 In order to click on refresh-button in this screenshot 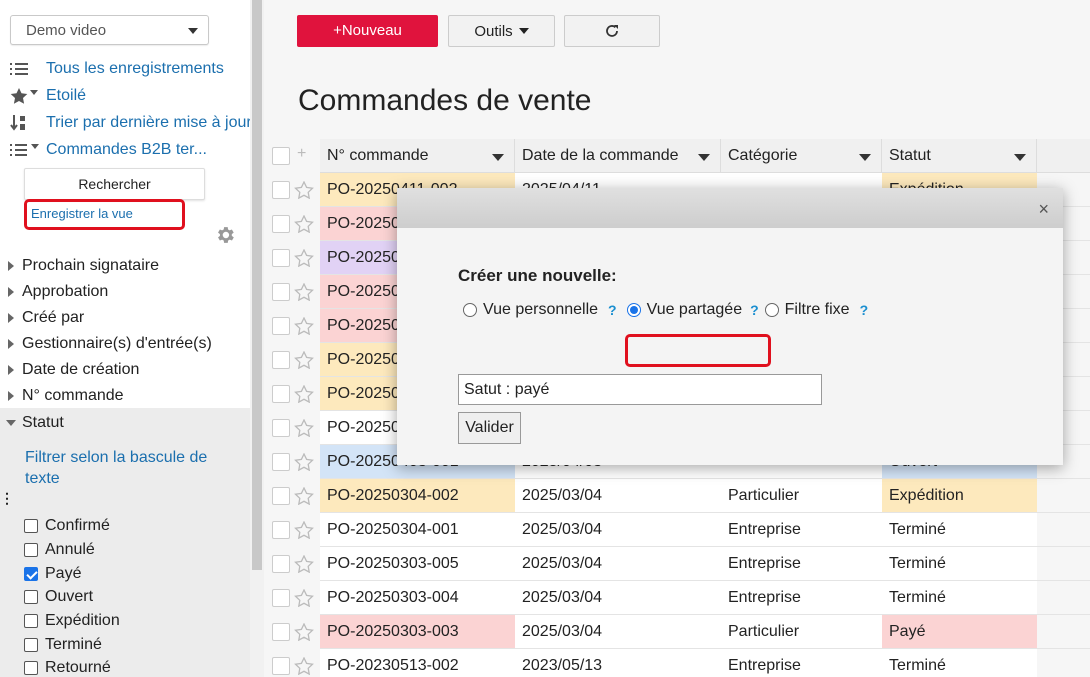, I will do `click(612, 31)`.